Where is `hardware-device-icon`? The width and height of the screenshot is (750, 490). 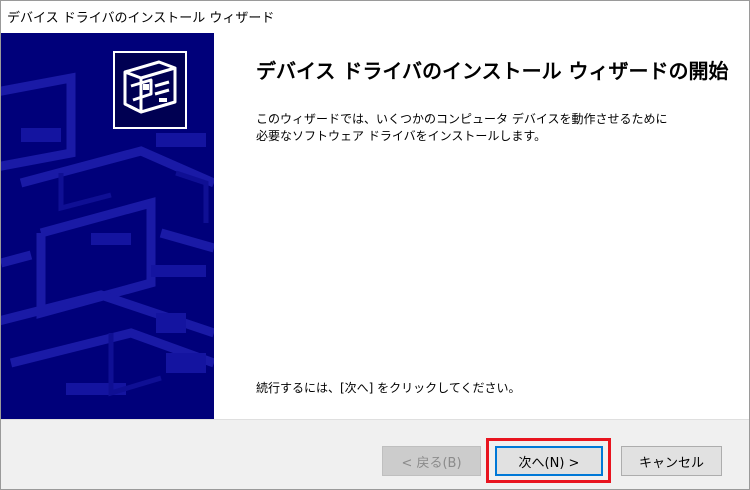 hardware-device-icon is located at coordinates (150, 87).